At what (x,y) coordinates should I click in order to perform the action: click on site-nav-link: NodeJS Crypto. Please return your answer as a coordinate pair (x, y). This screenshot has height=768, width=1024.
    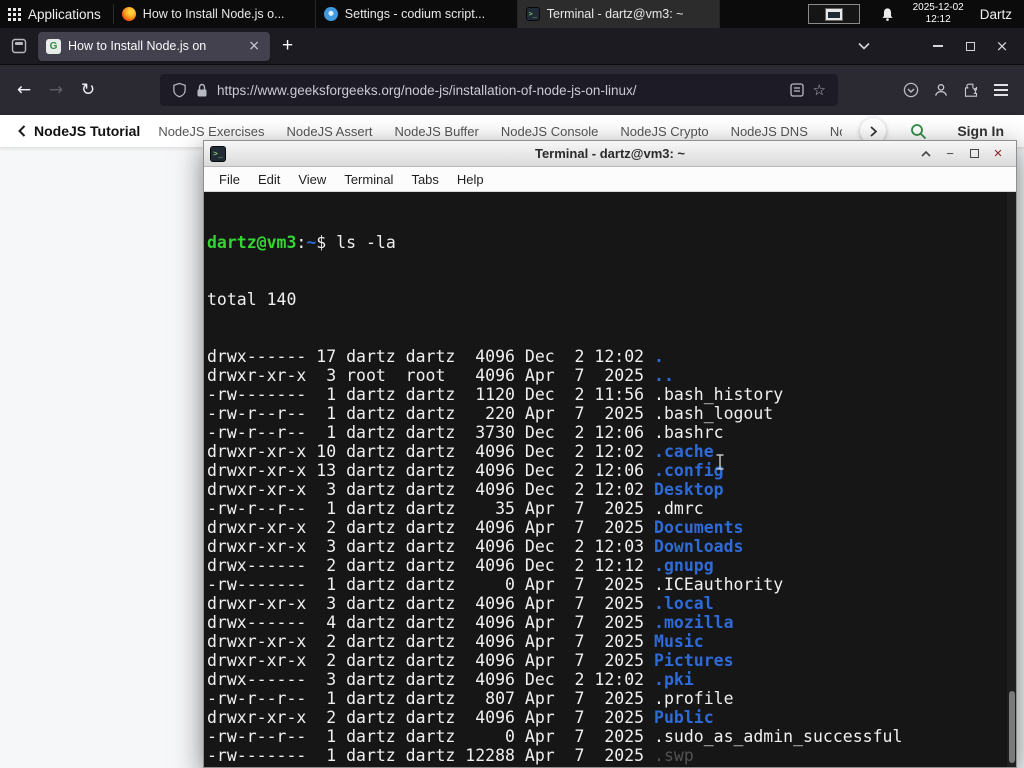
    Looking at the image, I should click on (664, 131).